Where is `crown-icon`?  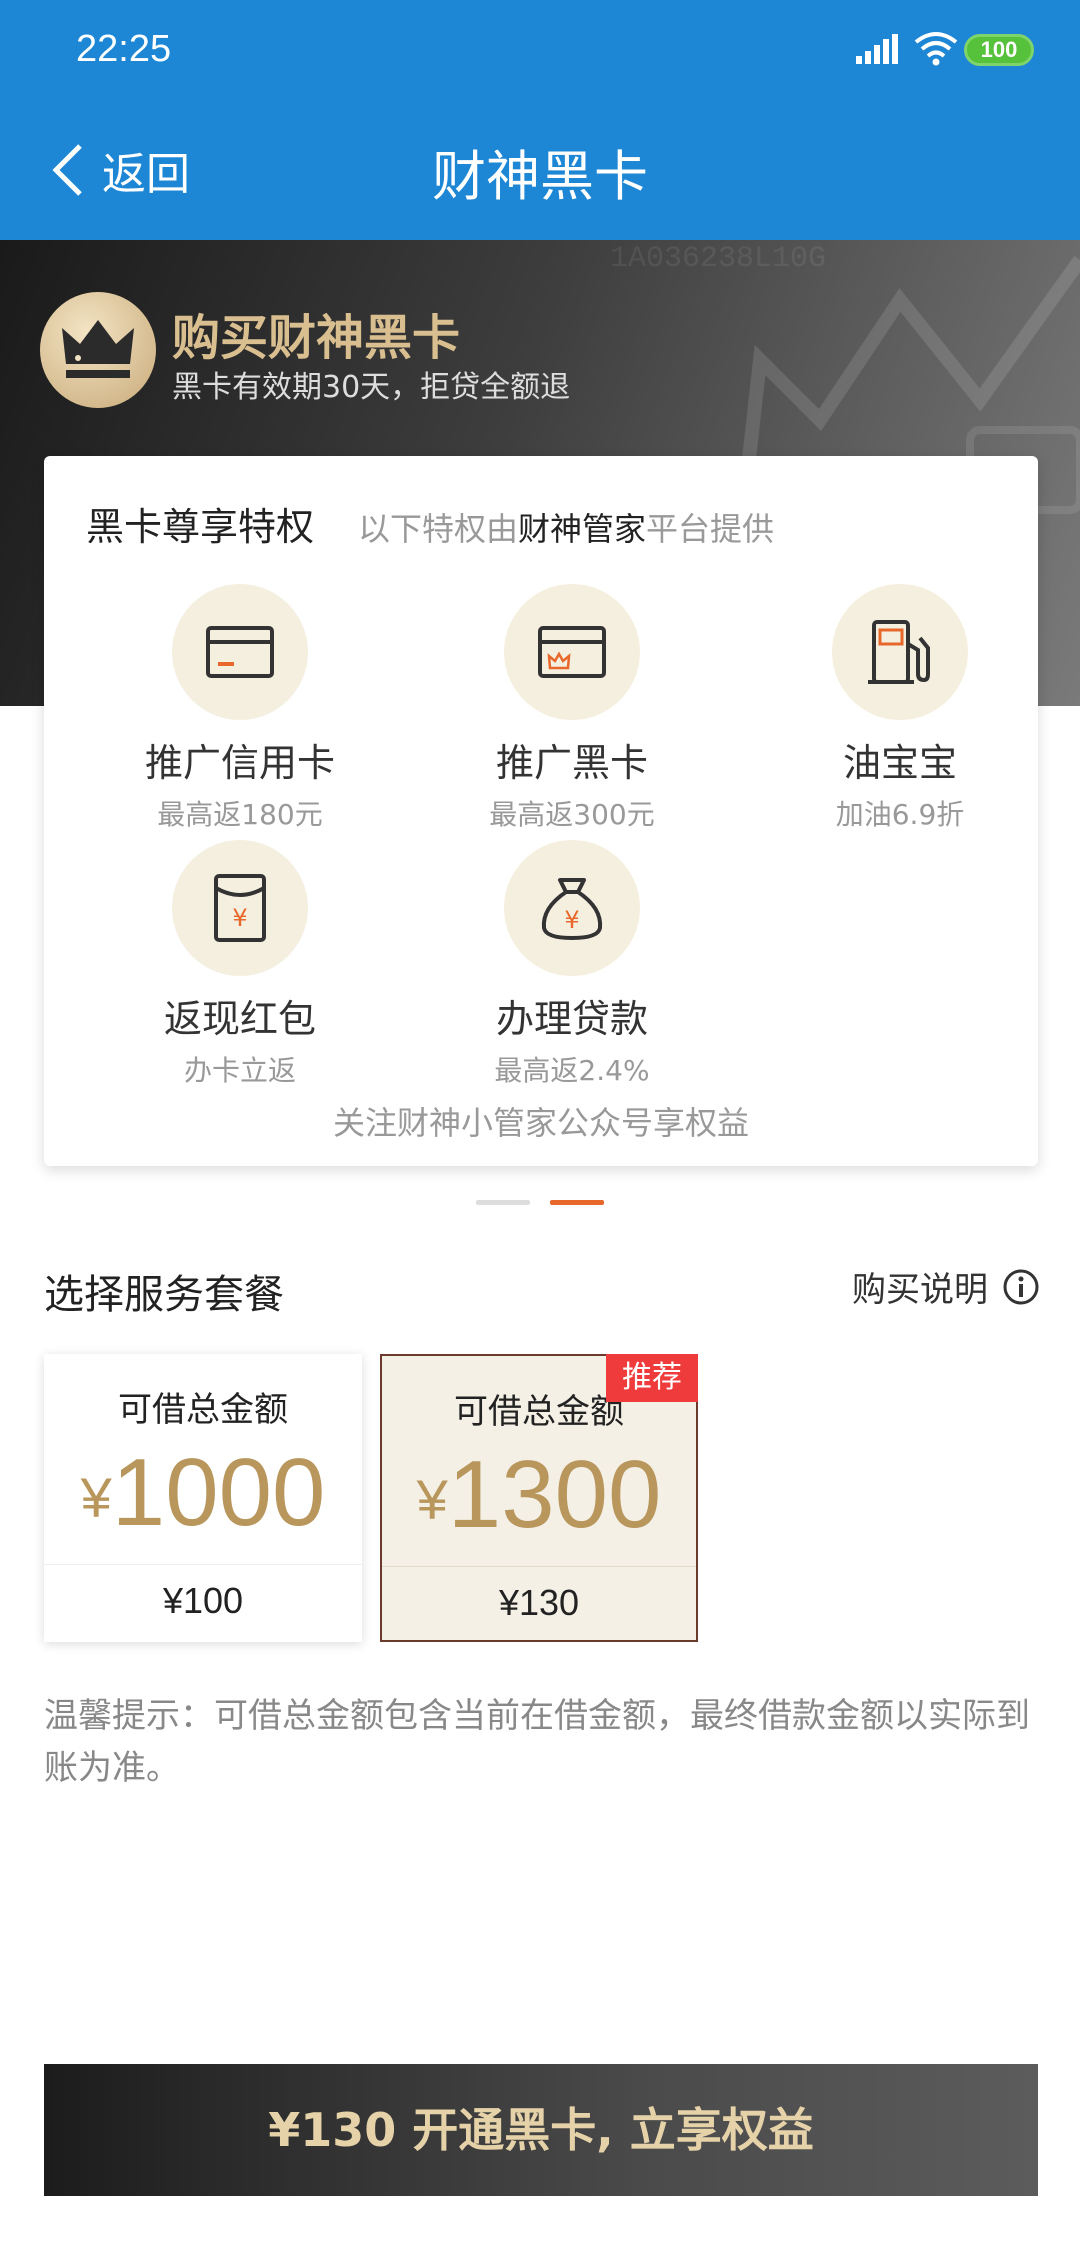 crown-icon is located at coordinates (98, 349).